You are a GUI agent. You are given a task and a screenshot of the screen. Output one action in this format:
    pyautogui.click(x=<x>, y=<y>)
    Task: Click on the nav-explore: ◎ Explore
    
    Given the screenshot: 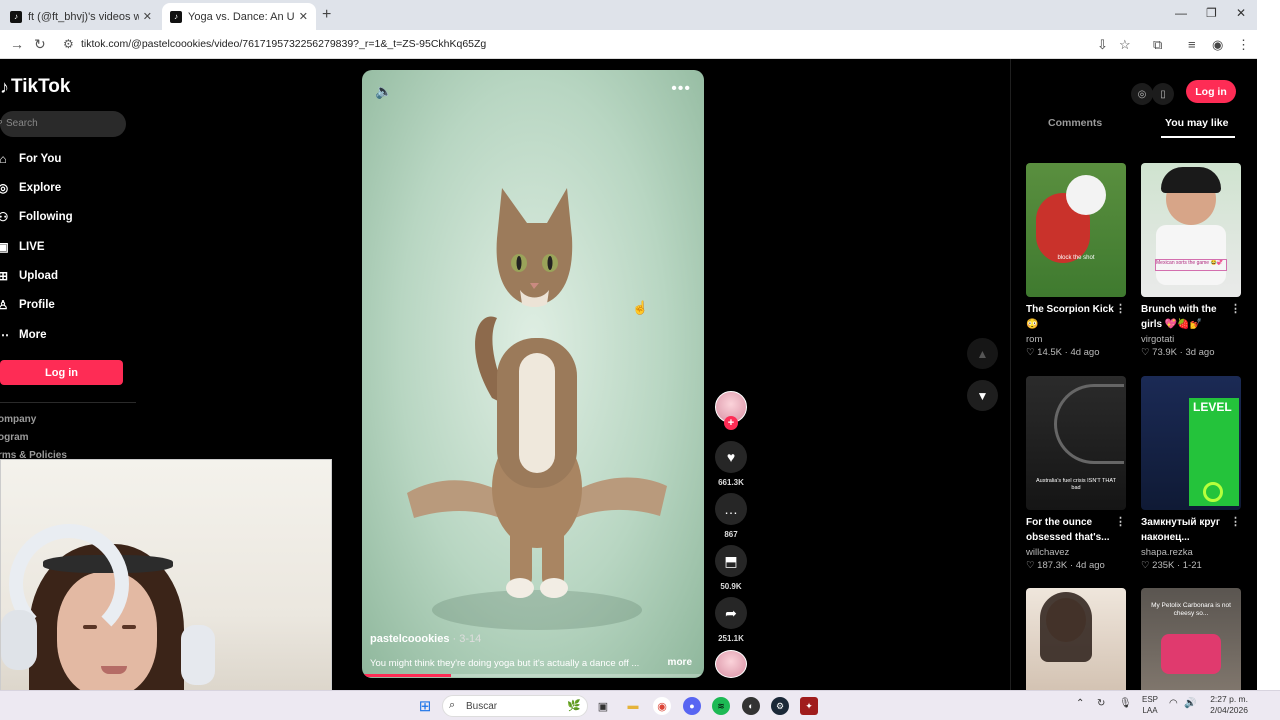 What is the action you would take?
    pyautogui.click(x=30, y=188)
    